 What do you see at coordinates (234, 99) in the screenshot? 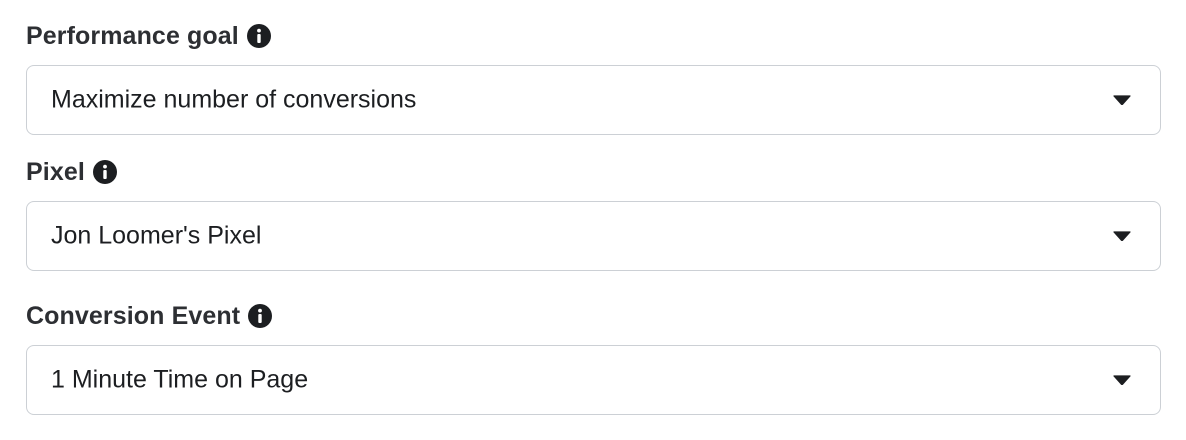
I see `performance-goal-value: Maximize number of conversions` at bounding box center [234, 99].